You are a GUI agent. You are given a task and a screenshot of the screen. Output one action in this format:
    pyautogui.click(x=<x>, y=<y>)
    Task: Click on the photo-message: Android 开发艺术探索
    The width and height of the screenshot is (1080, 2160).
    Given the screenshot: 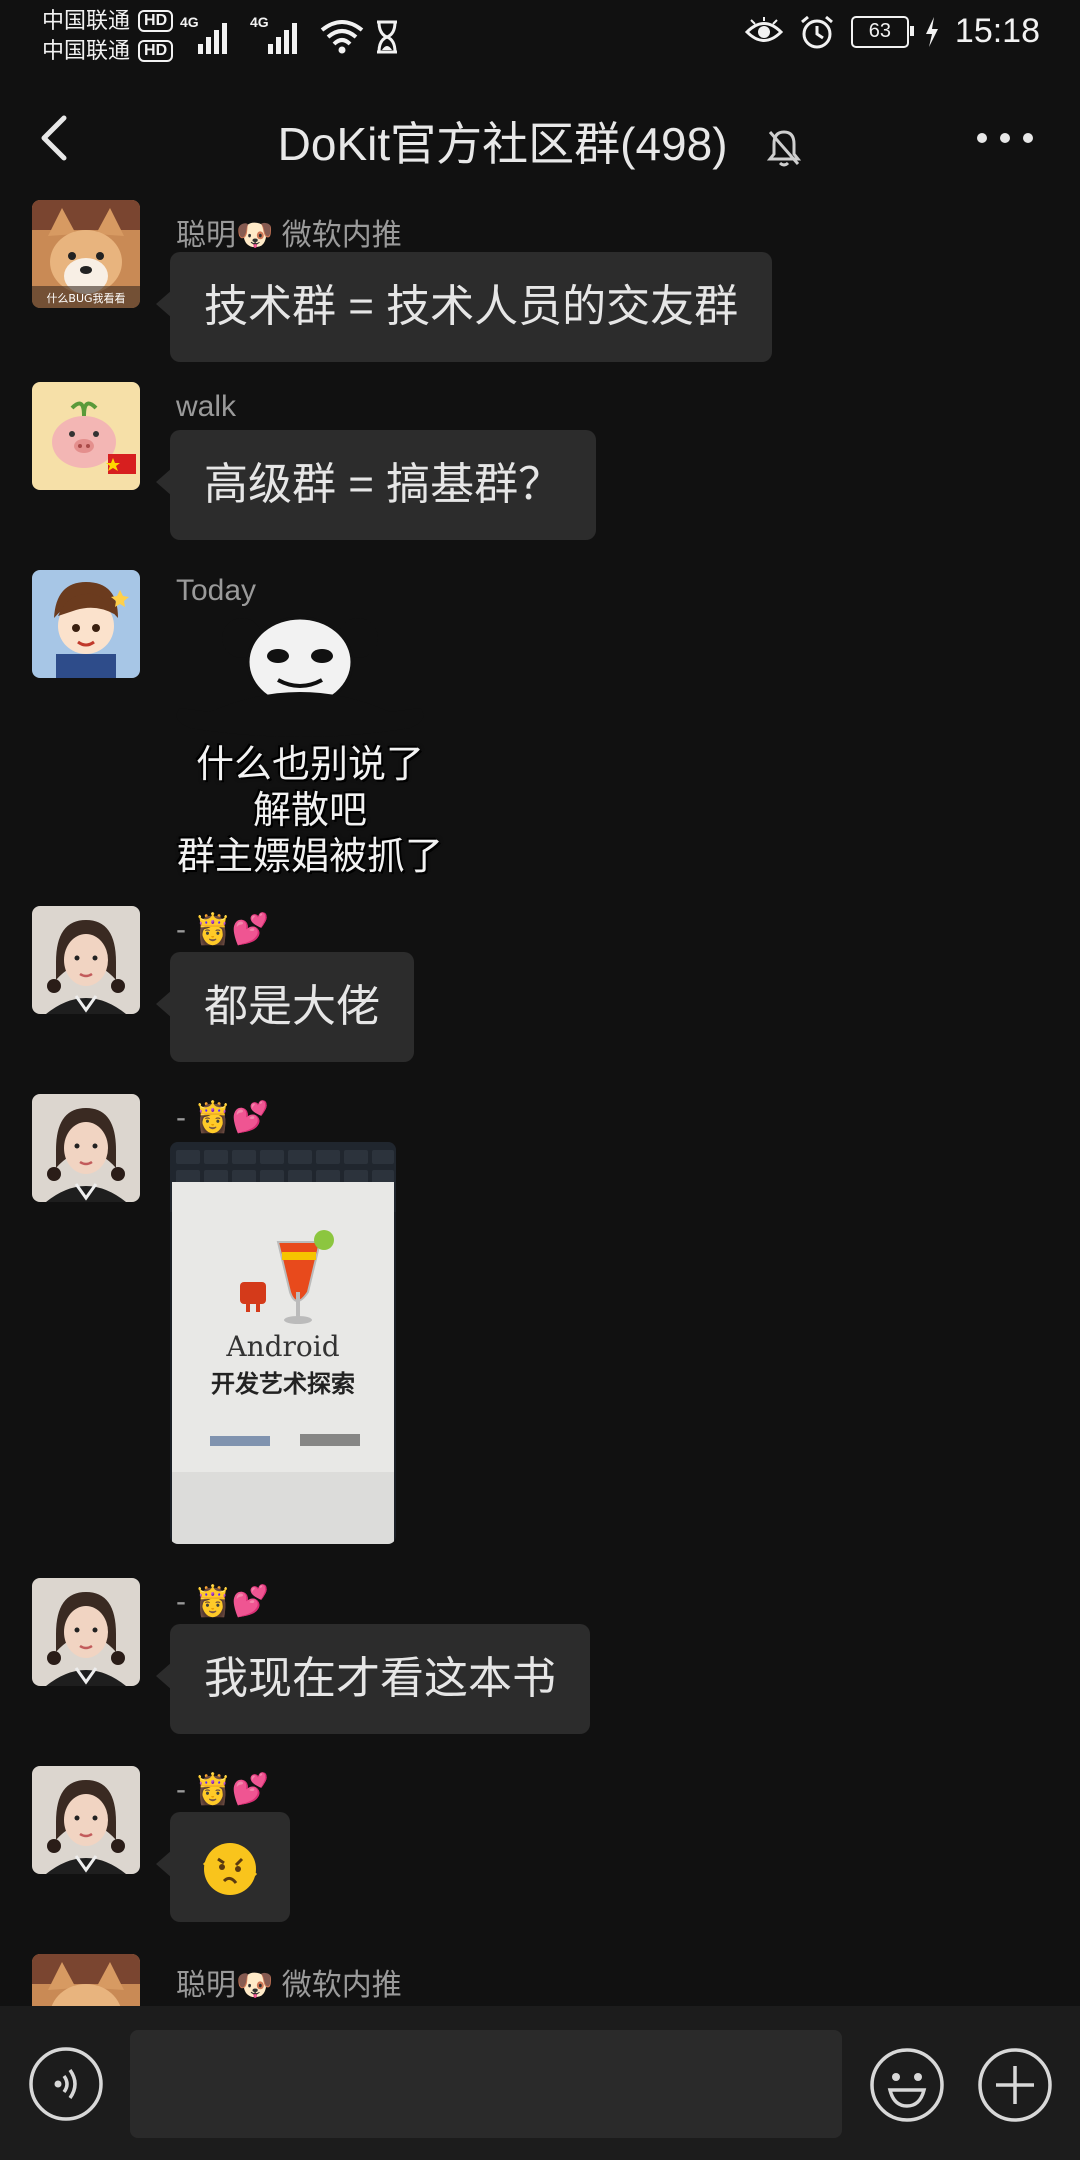 What is the action you would take?
    pyautogui.click(x=283, y=1343)
    